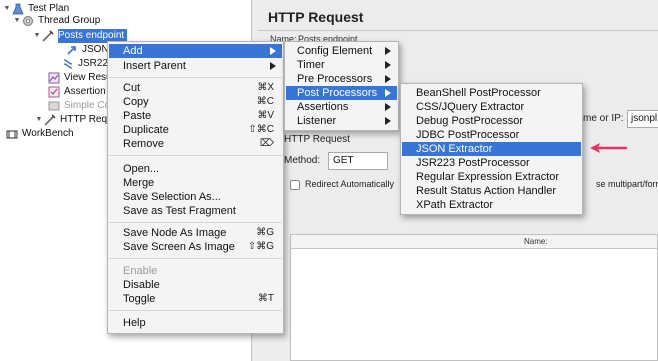 The width and height of the screenshot is (658, 361). I want to click on server-name-field: jsonpl, so click(642, 119).